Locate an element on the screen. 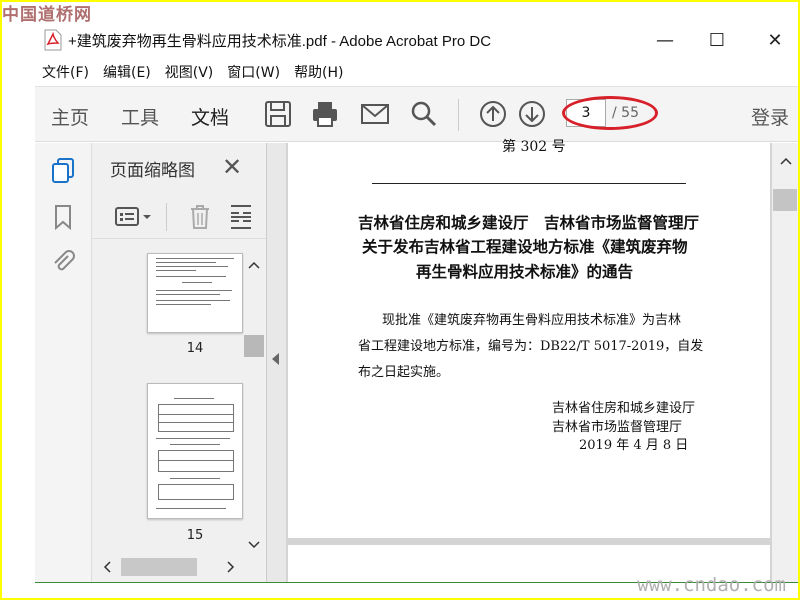 The image size is (800, 600). doc-scroll-thumb is located at coordinates (785, 200).